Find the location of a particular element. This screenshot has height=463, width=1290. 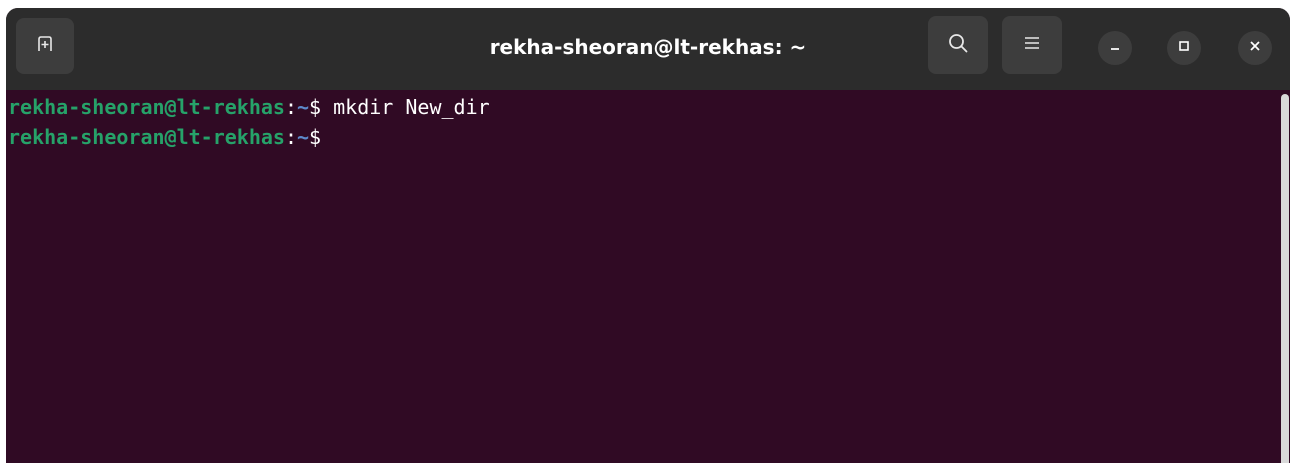

new-tab-icon is located at coordinates (45, 46).